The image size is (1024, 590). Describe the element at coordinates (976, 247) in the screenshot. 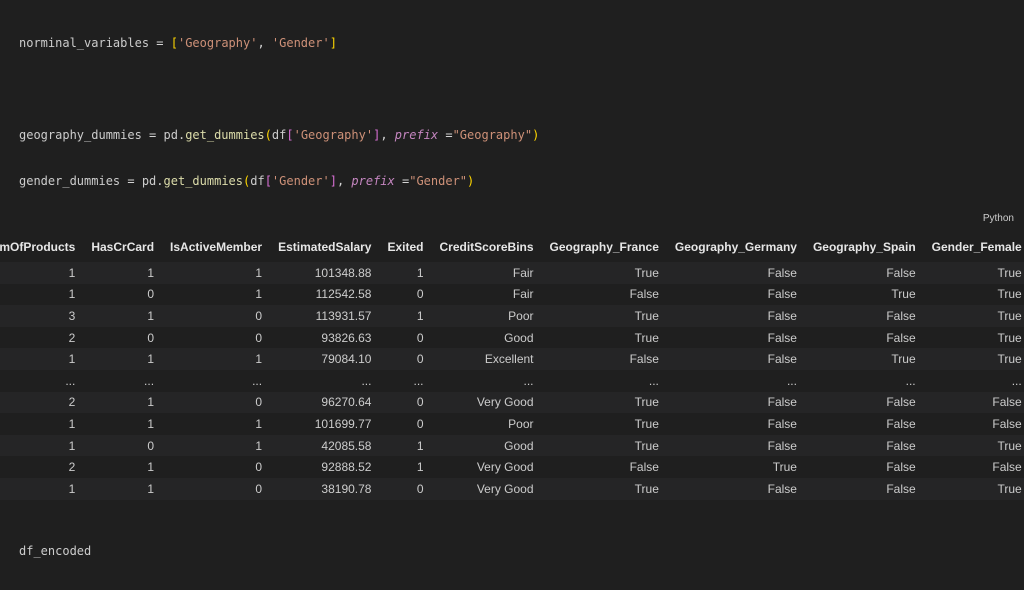

I see `column-header: Gender_Female` at that location.